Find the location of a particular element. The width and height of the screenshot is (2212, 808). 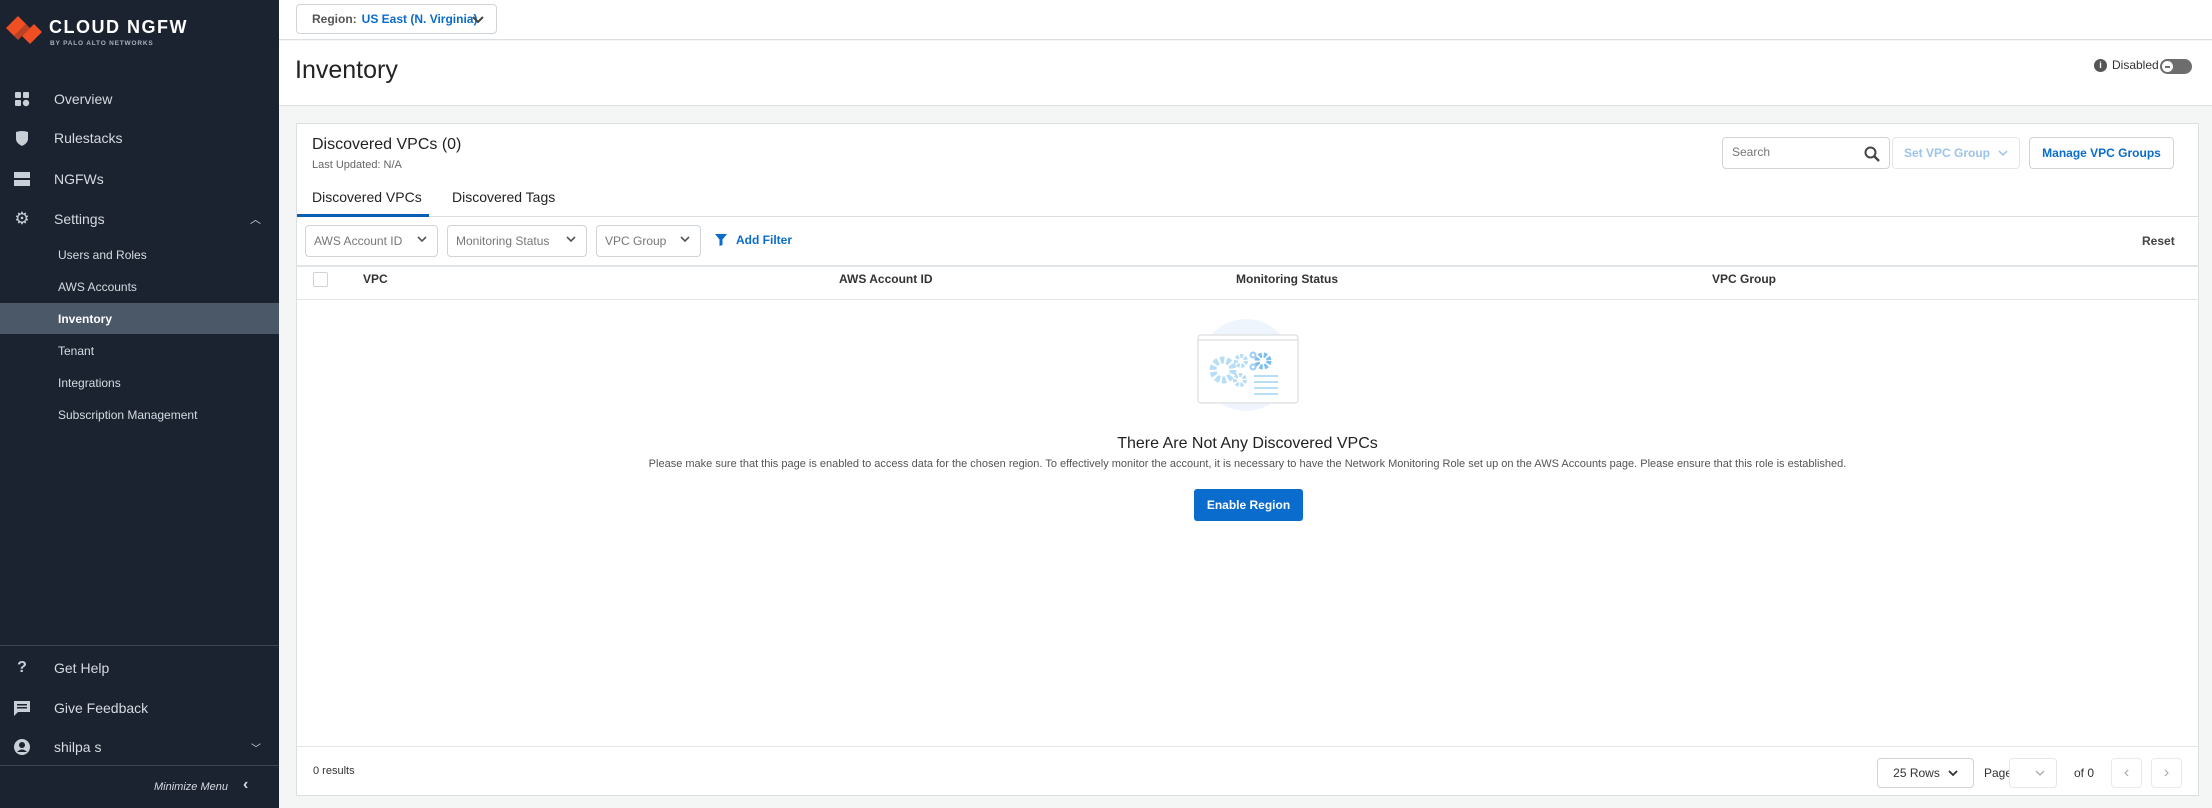

minimize-menu-button: Minimize Menu is located at coordinates (191, 787).